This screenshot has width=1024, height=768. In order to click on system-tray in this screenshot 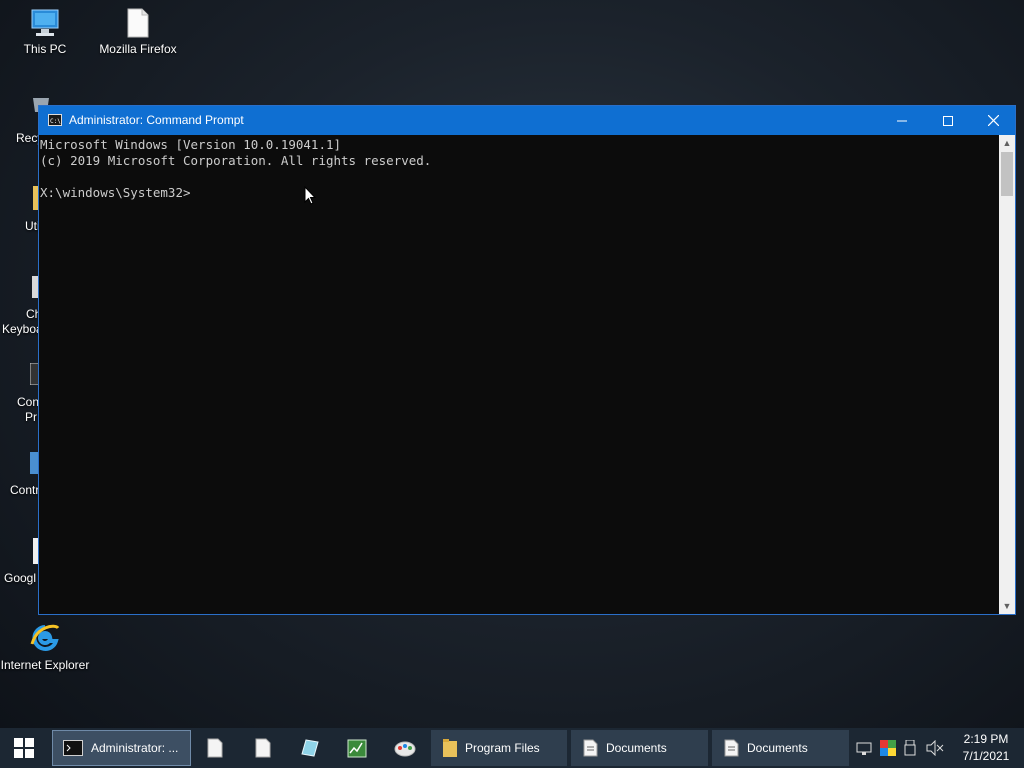, I will do `click(900, 748)`.